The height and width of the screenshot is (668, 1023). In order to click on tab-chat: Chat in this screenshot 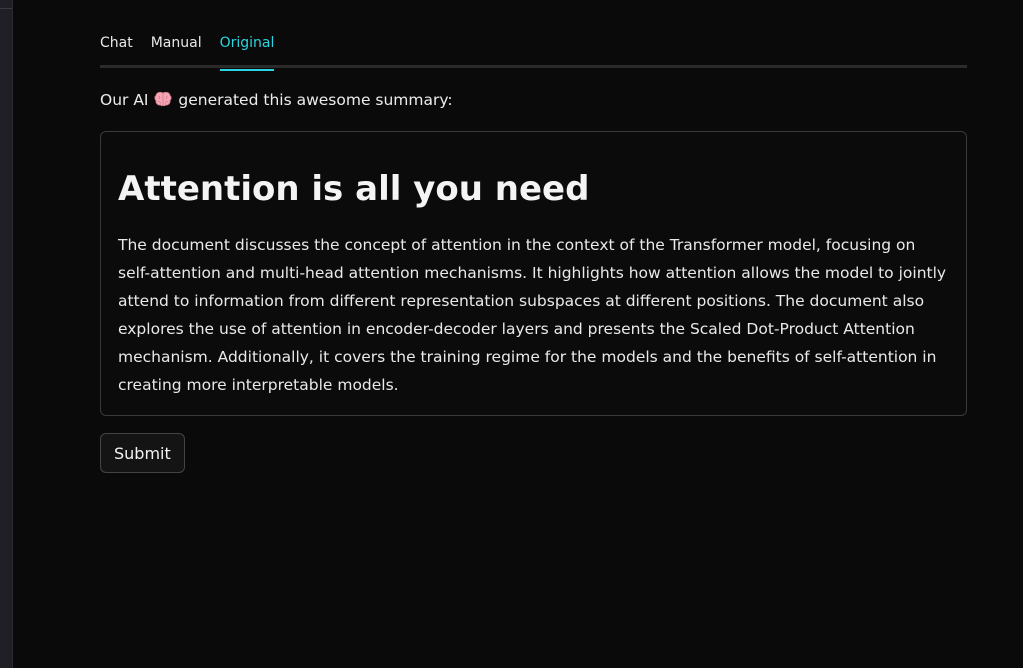, I will do `click(116, 47)`.